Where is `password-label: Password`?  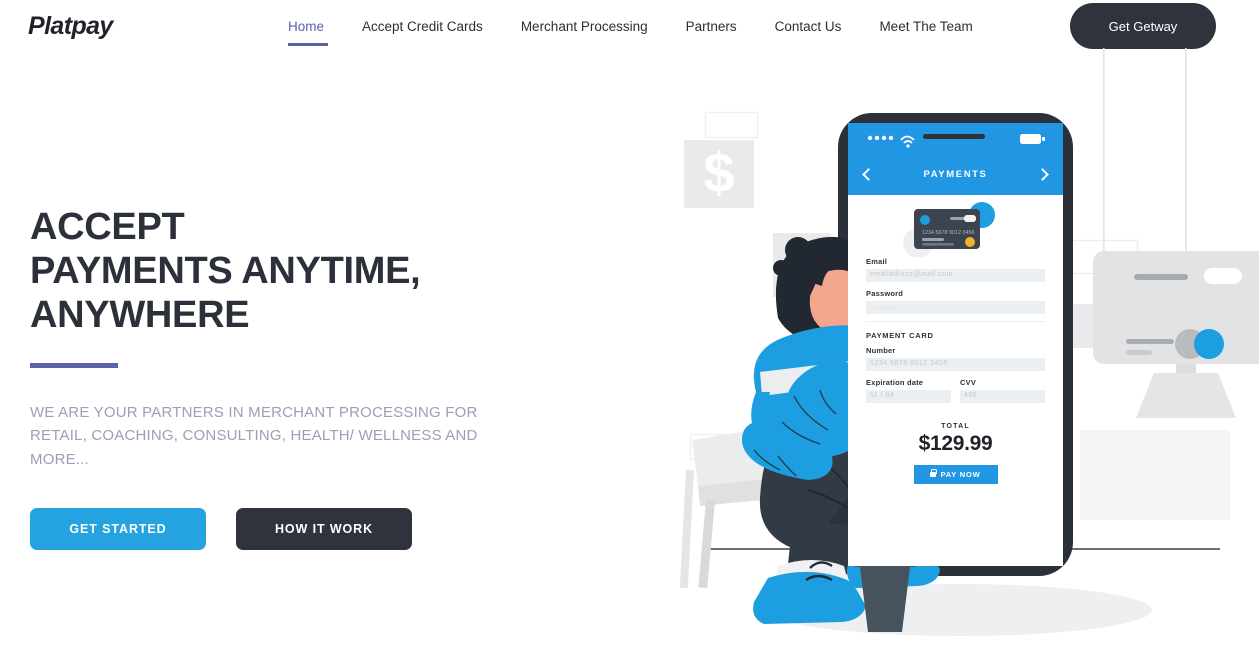
password-label: Password is located at coordinates (885, 293).